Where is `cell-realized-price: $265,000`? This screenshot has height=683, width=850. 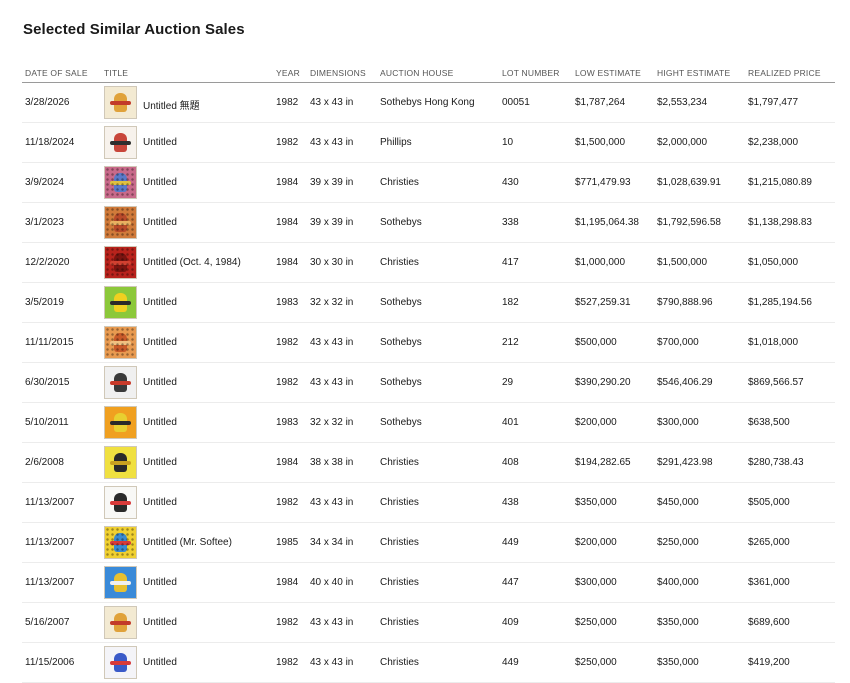 cell-realized-price: $265,000 is located at coordinates (769, 542).